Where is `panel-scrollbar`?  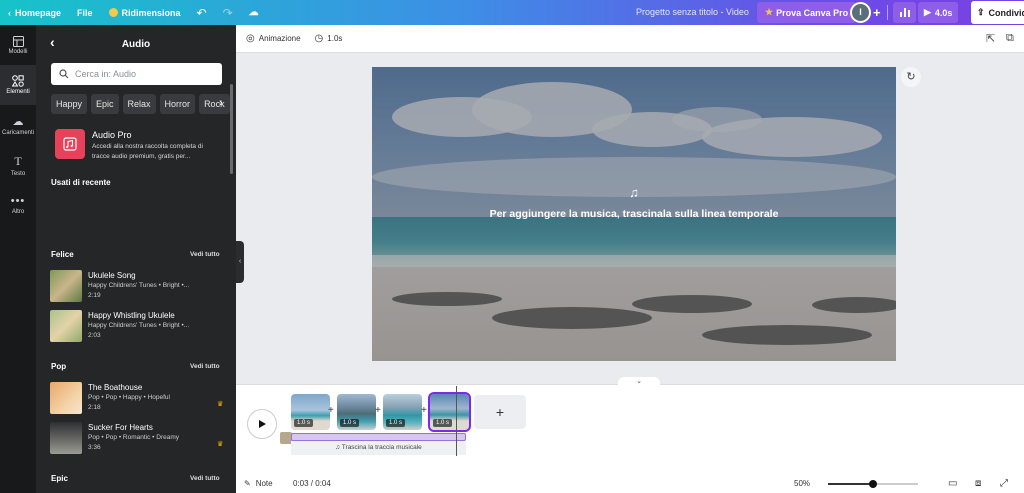 panel-scrollbar is located at coordinates (231, 129).